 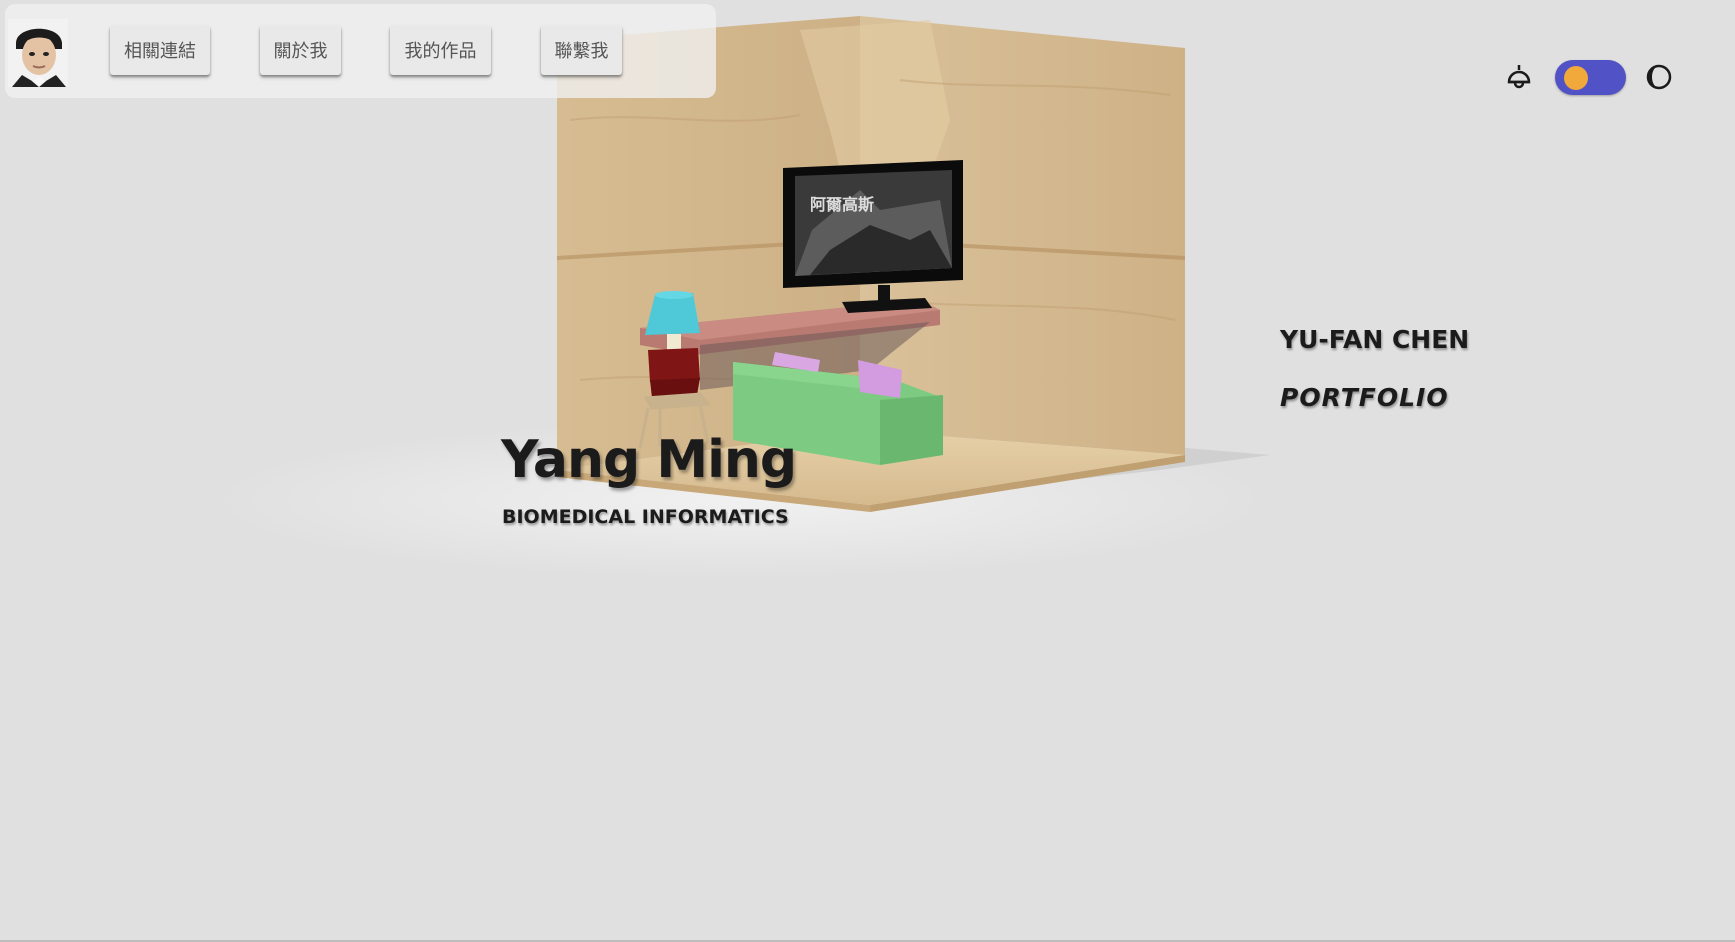 What do you see at coordinates (1519, 77) in the screenshot?
I see `ceiling-lamp-icon` at bounding box center [1519, 77].